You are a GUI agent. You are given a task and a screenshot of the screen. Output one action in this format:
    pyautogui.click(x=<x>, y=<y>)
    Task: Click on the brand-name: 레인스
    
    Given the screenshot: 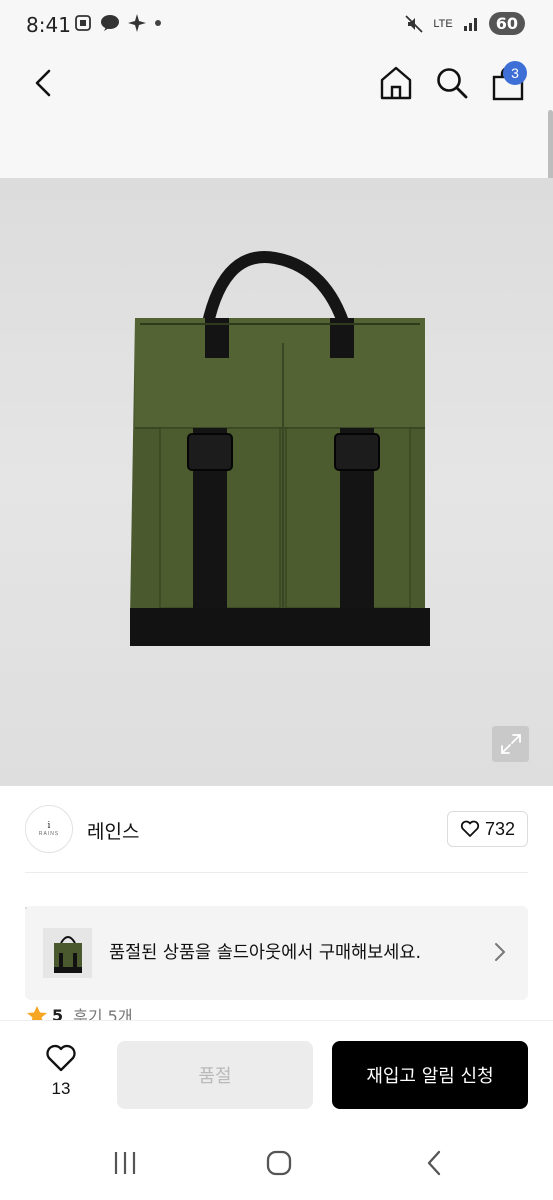 What is the action you would take?
    pyautogui.click(x=113, y=830)
    